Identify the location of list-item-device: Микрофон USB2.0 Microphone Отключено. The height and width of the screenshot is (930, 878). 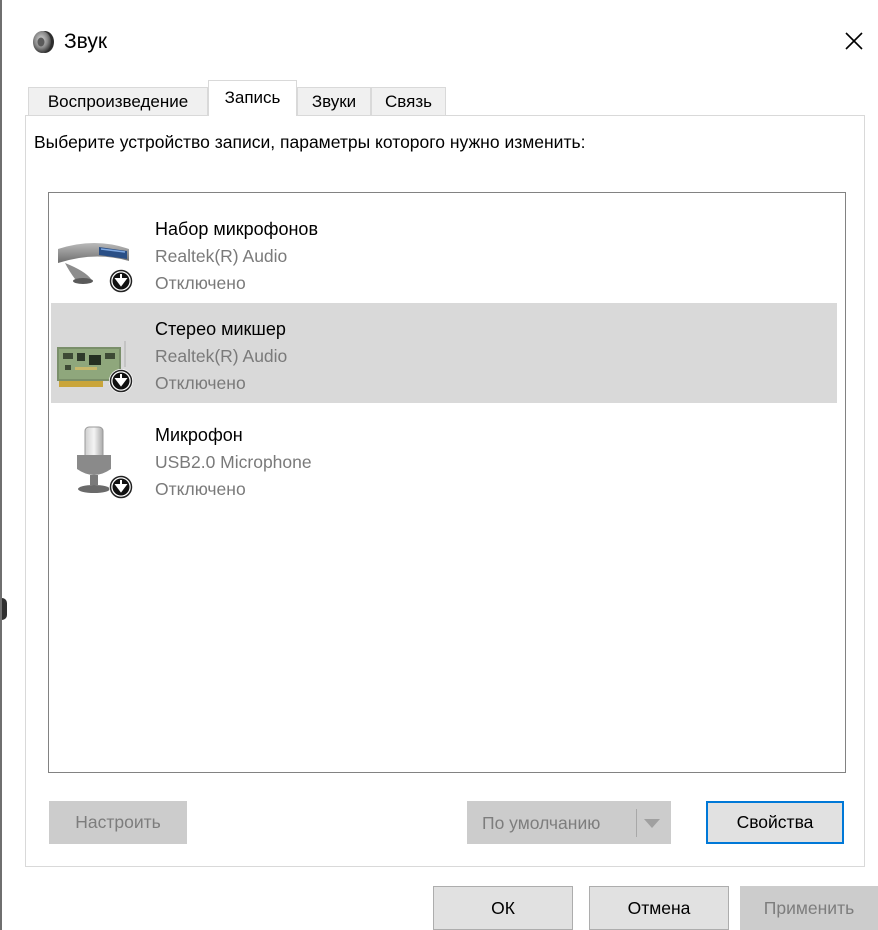
(444, 459).